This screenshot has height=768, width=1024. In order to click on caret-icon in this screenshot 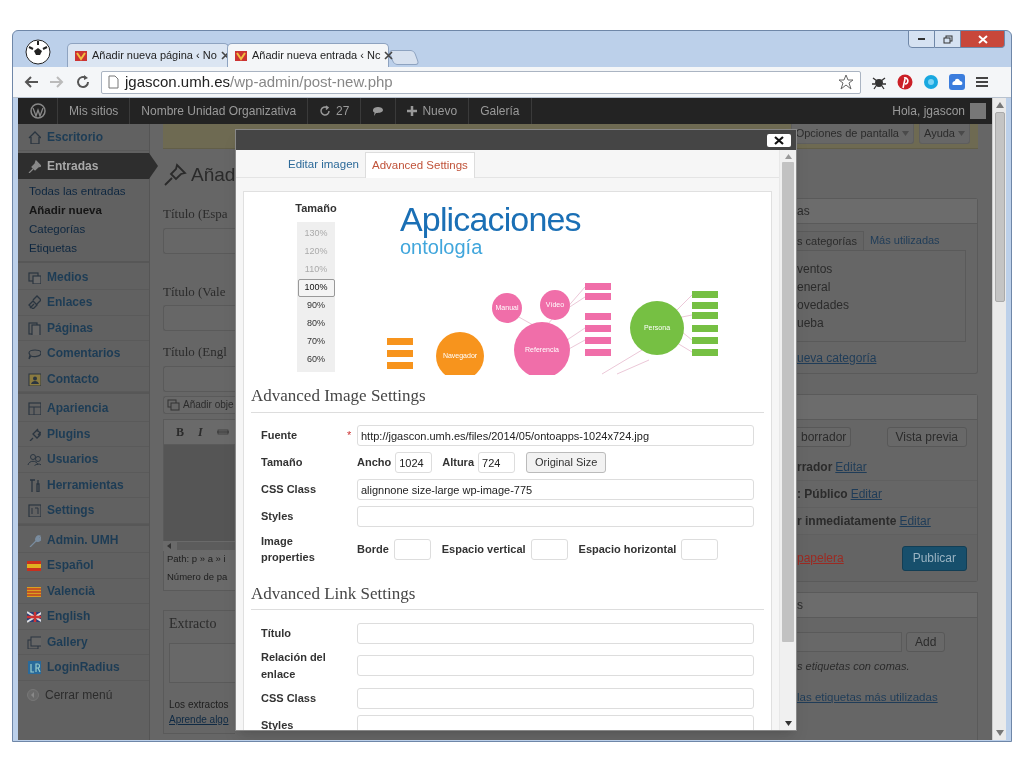, I will do `click(905, 133)`.